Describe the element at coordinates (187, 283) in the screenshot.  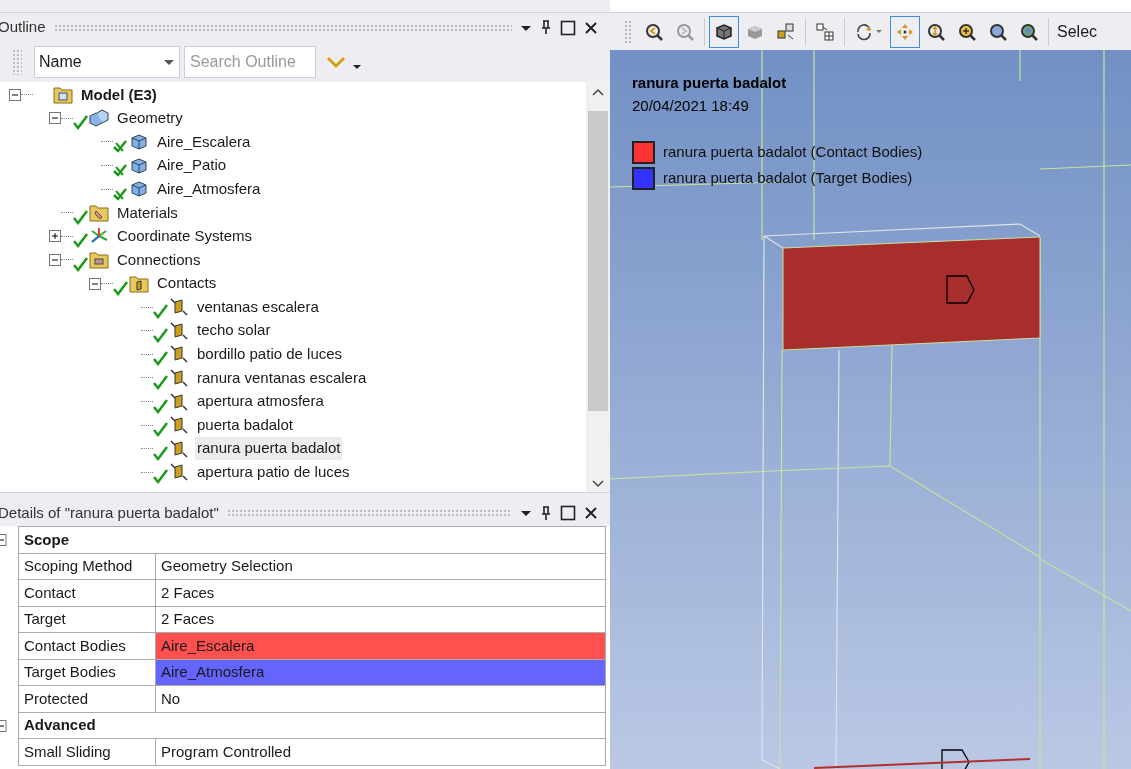
I see `tree-item: Contacts` at that location.